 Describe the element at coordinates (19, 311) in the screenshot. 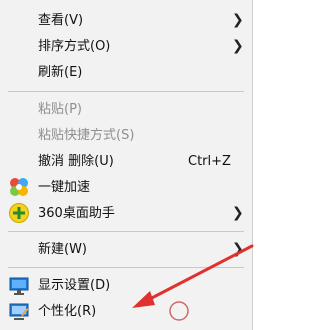

I see `personalize-icon` at that location.